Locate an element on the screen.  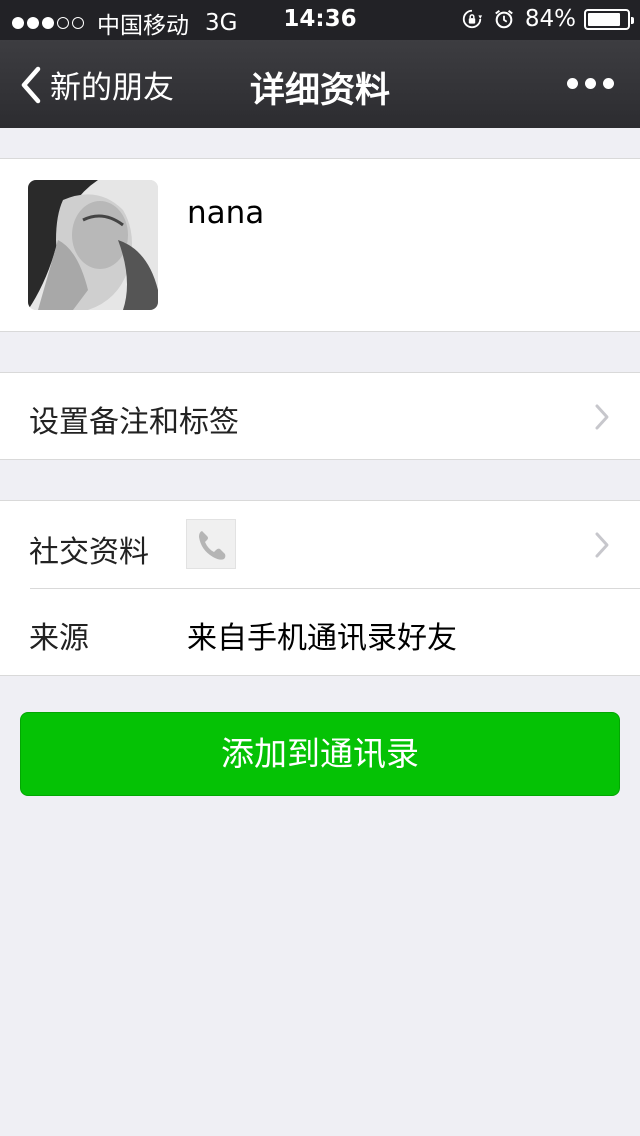
source-row-label: 来源 is located at coordinates (59, 638).